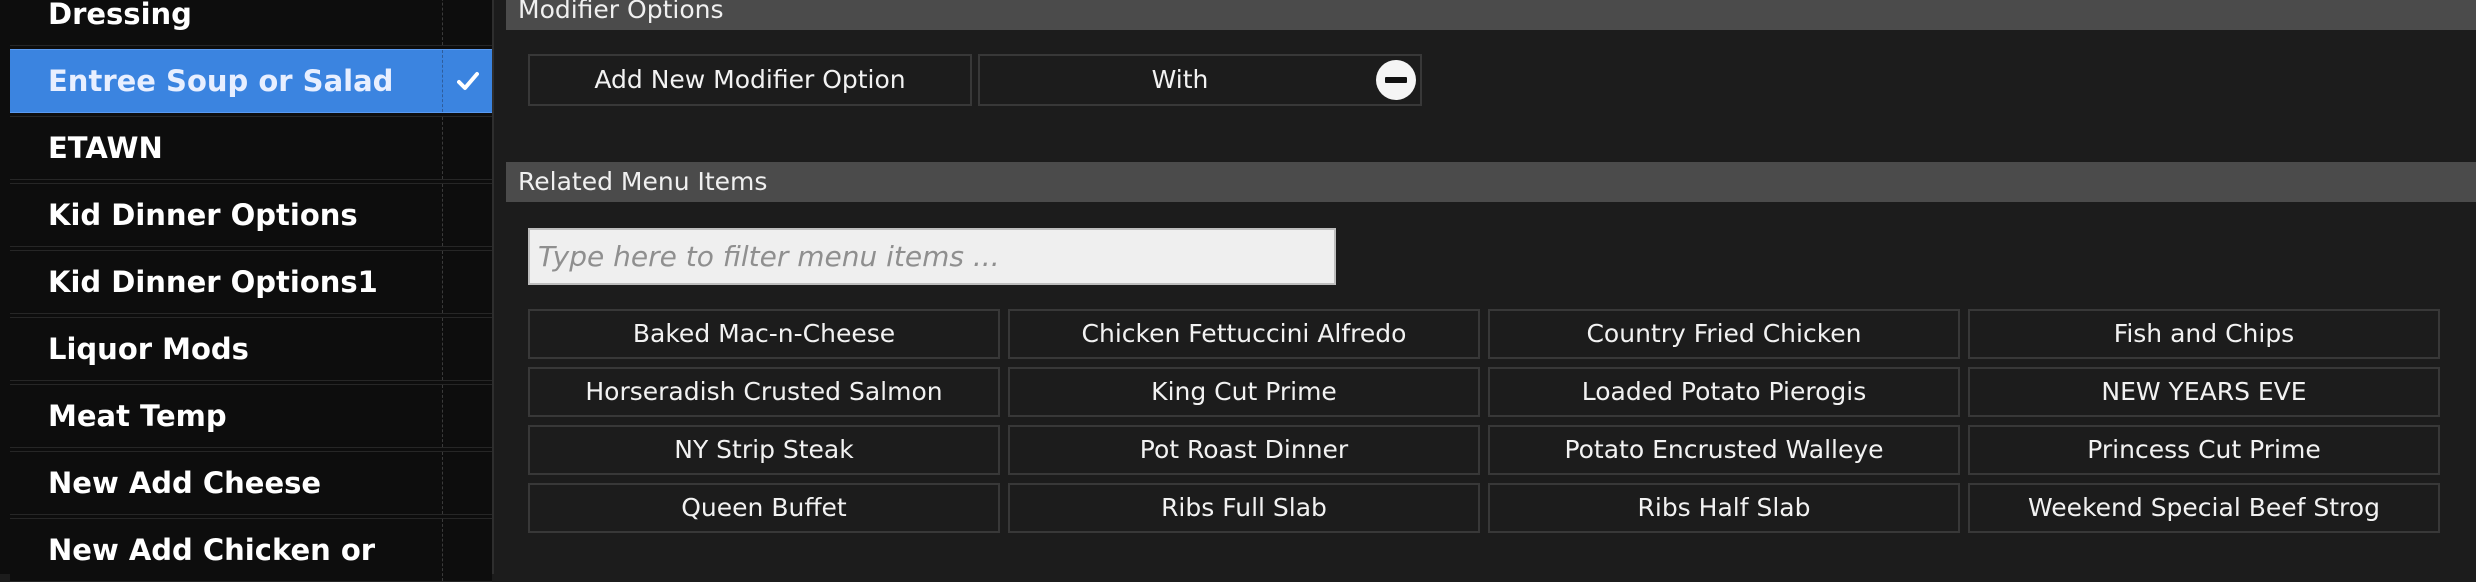 The image size is (2476, 582). I want to click on menu-item-button: Baked Mac-n-Cheese, so click(764, 334).